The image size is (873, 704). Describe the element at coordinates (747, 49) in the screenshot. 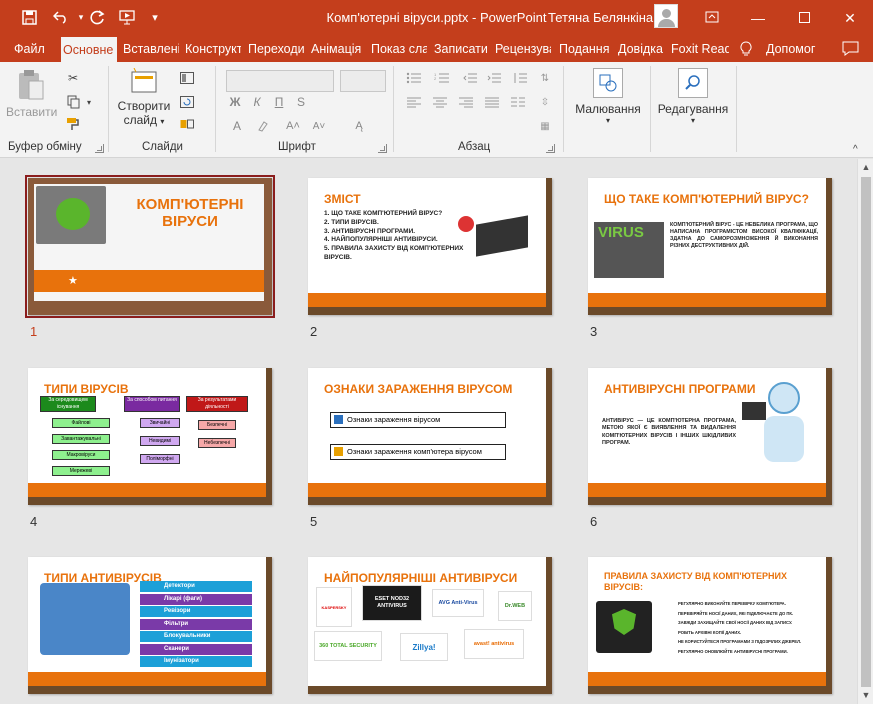

I see `lightbulb-icon` at that location.